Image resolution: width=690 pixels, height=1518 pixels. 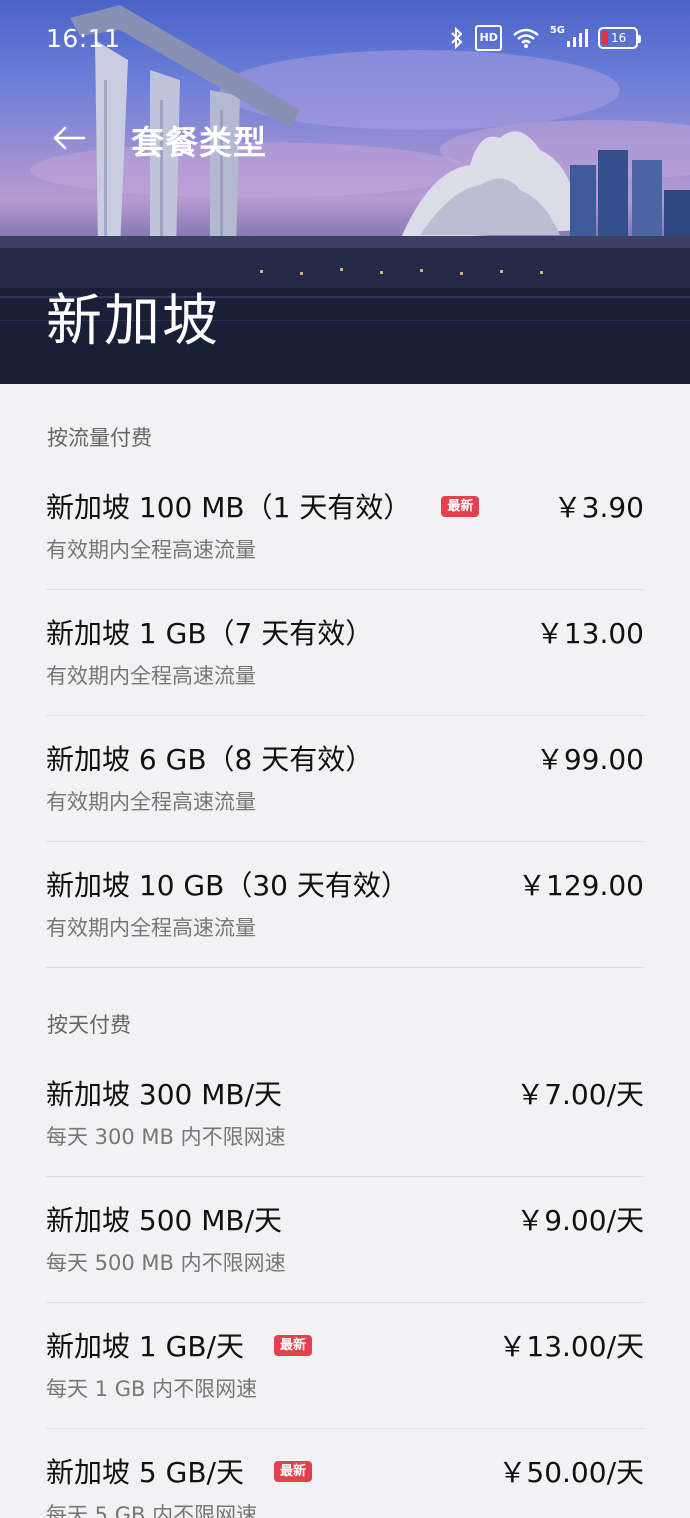 What do you see at coordinates (229, 507) in the screenshot?
I see `plan-title: 新加坡 100 MB（1 天有效）` at bounding box center [229, 507].